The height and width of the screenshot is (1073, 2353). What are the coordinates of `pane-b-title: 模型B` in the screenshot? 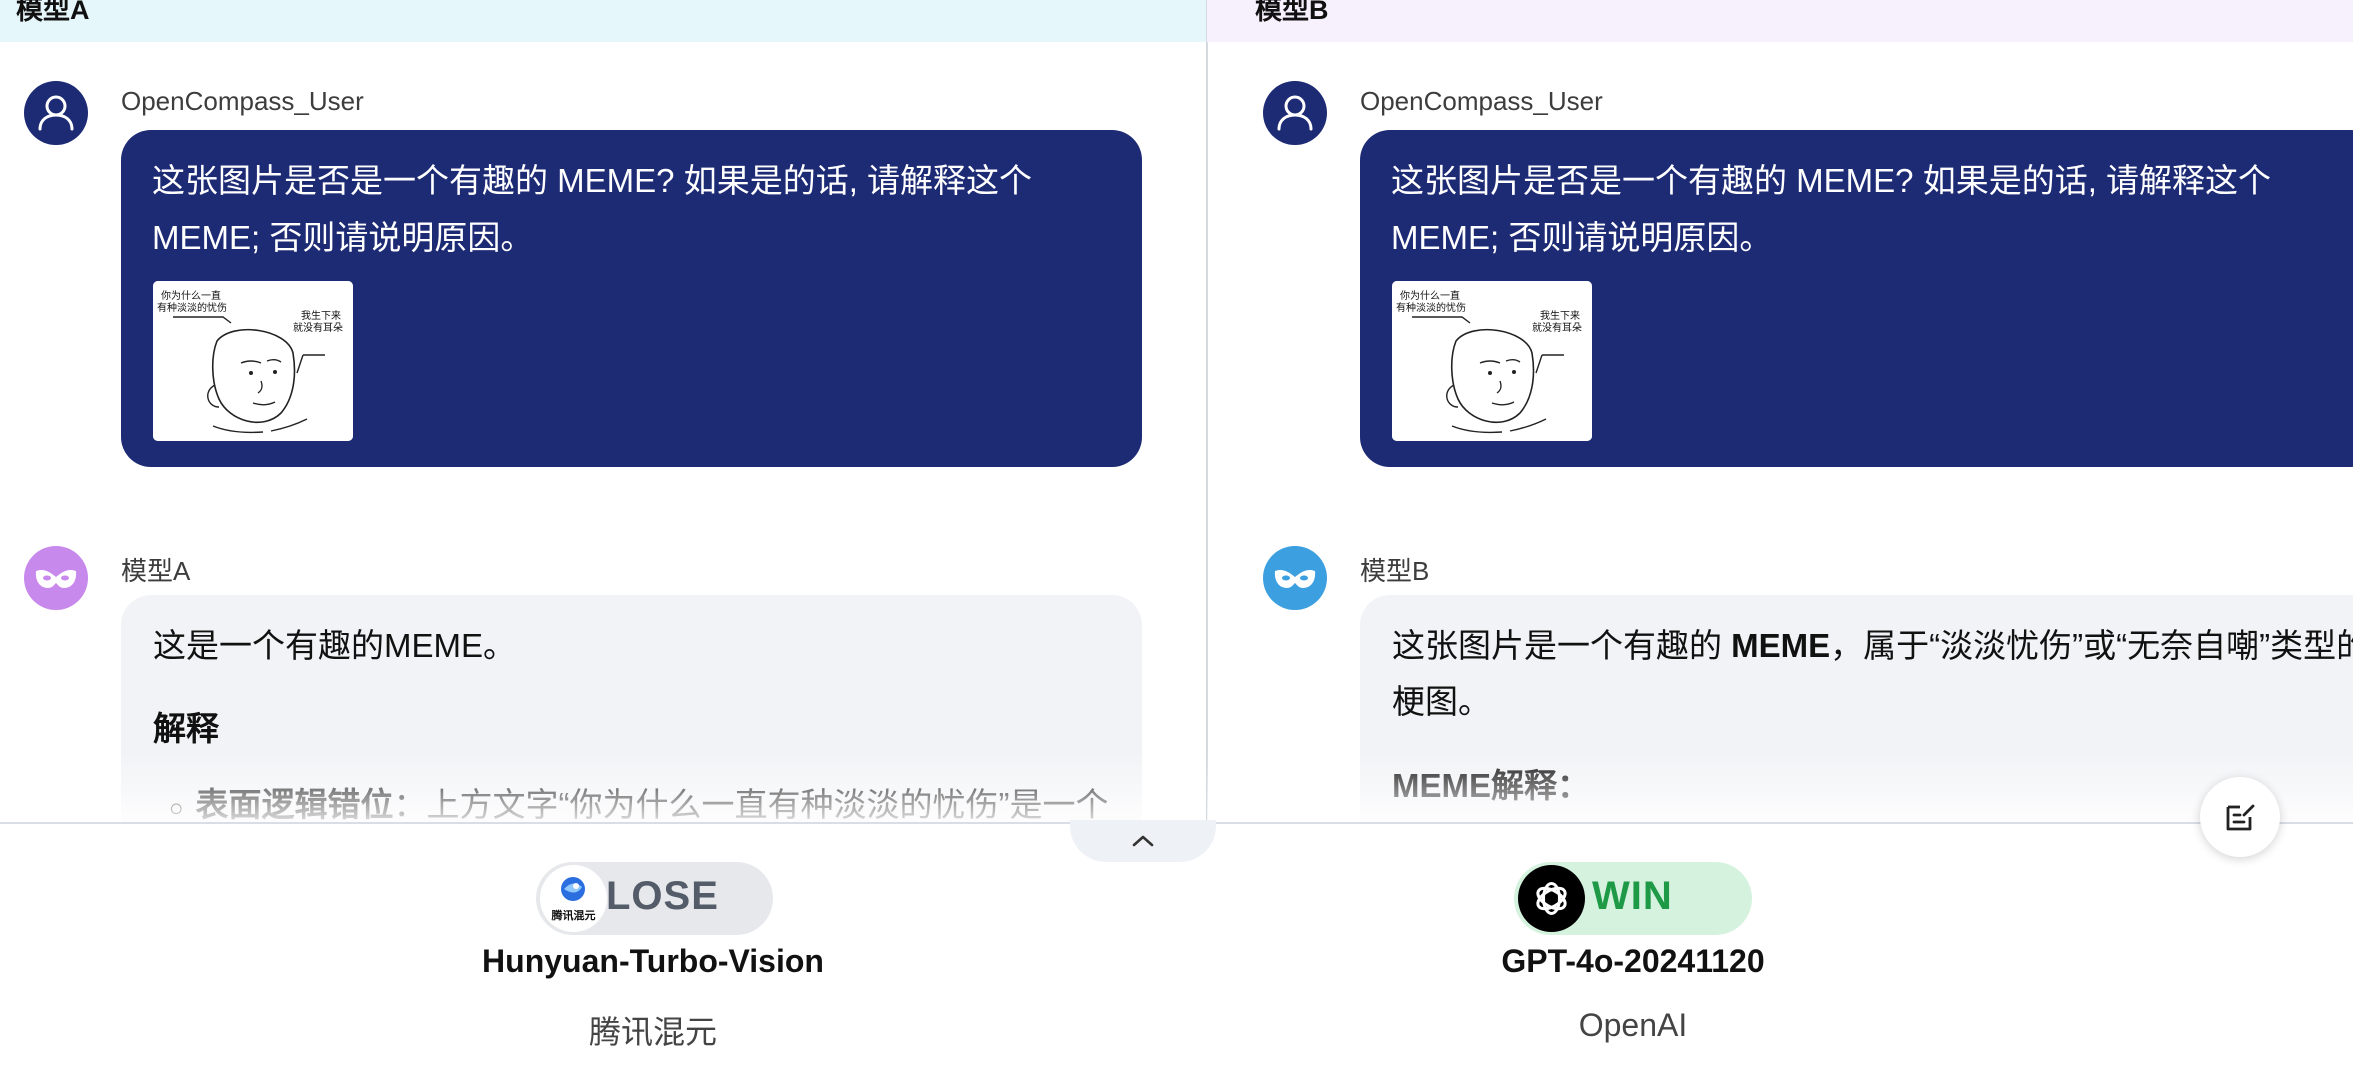 It's located at (1292, 12).